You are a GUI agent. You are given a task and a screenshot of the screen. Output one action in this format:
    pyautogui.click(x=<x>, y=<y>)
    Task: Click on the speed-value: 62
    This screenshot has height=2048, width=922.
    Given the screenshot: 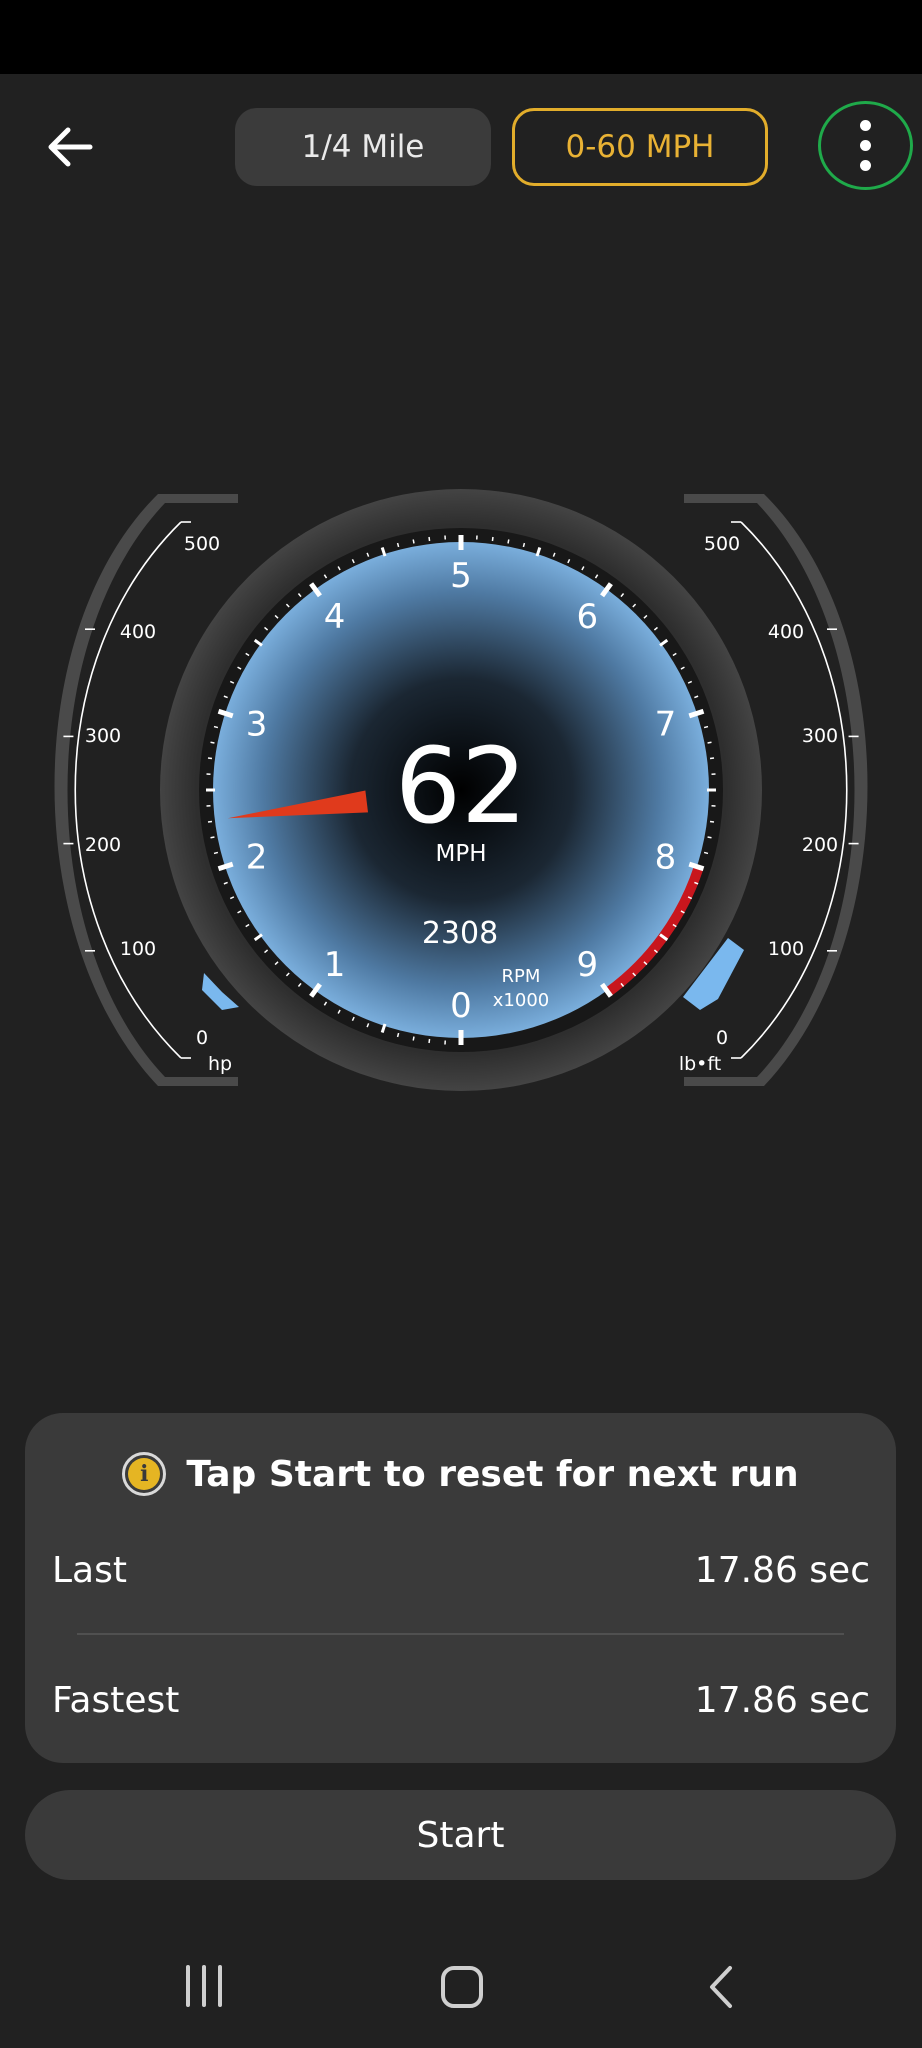 What is the action you would take?
    pyautogui.click(x=461, y=786)
    